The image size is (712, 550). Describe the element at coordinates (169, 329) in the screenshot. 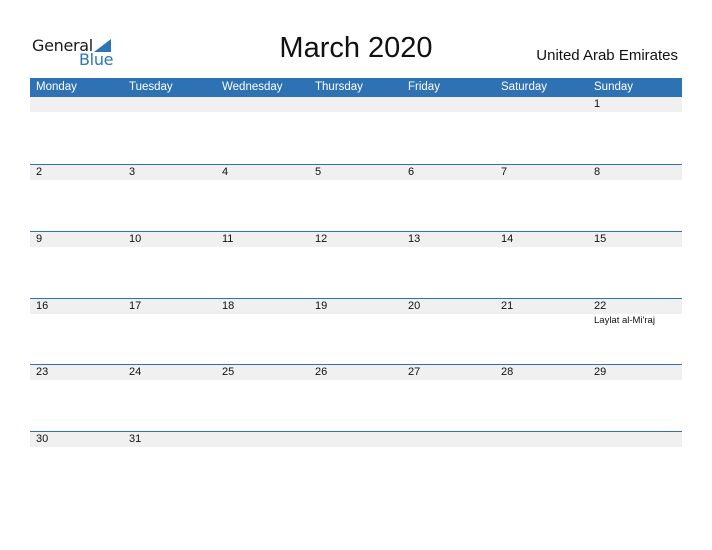

I see `day-cell: 17` at that location.